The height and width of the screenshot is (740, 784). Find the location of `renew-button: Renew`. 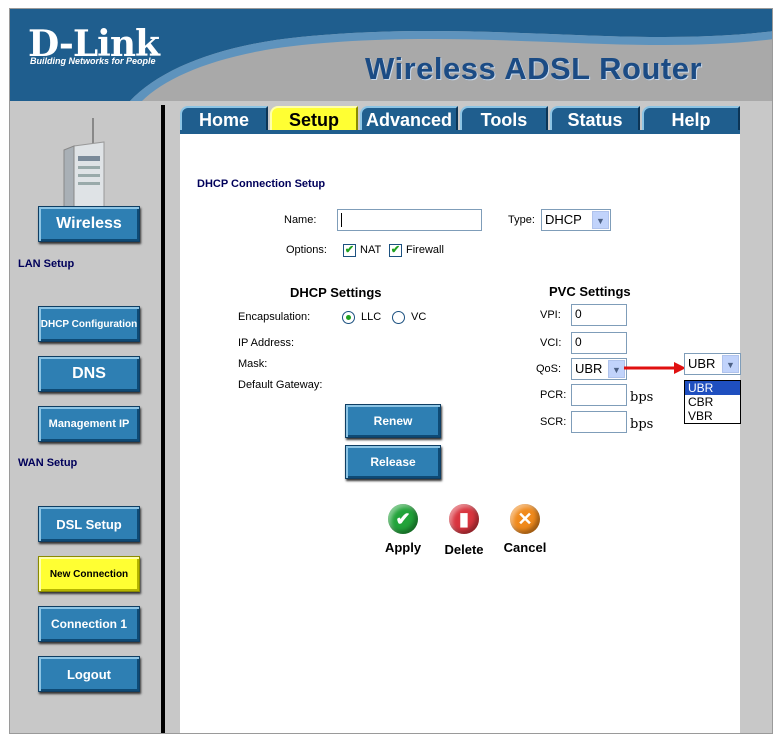

renew-button: Renew is located at coordinates (393, 421).